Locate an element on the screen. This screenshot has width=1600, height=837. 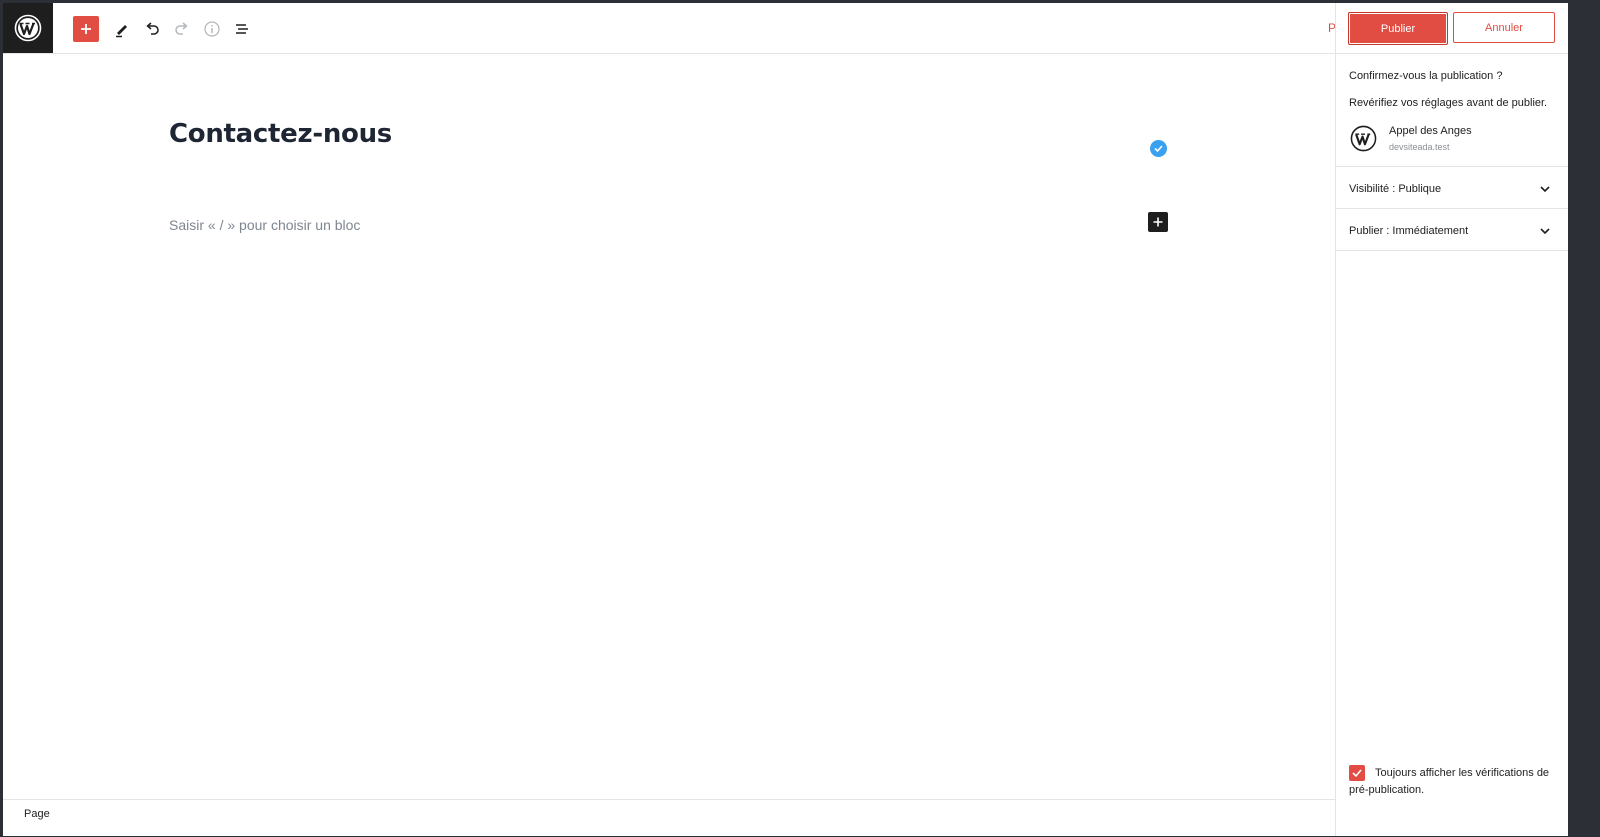
visibility-panel-toggle: Visibilité : Publique is located at coordinates (1395, 189).